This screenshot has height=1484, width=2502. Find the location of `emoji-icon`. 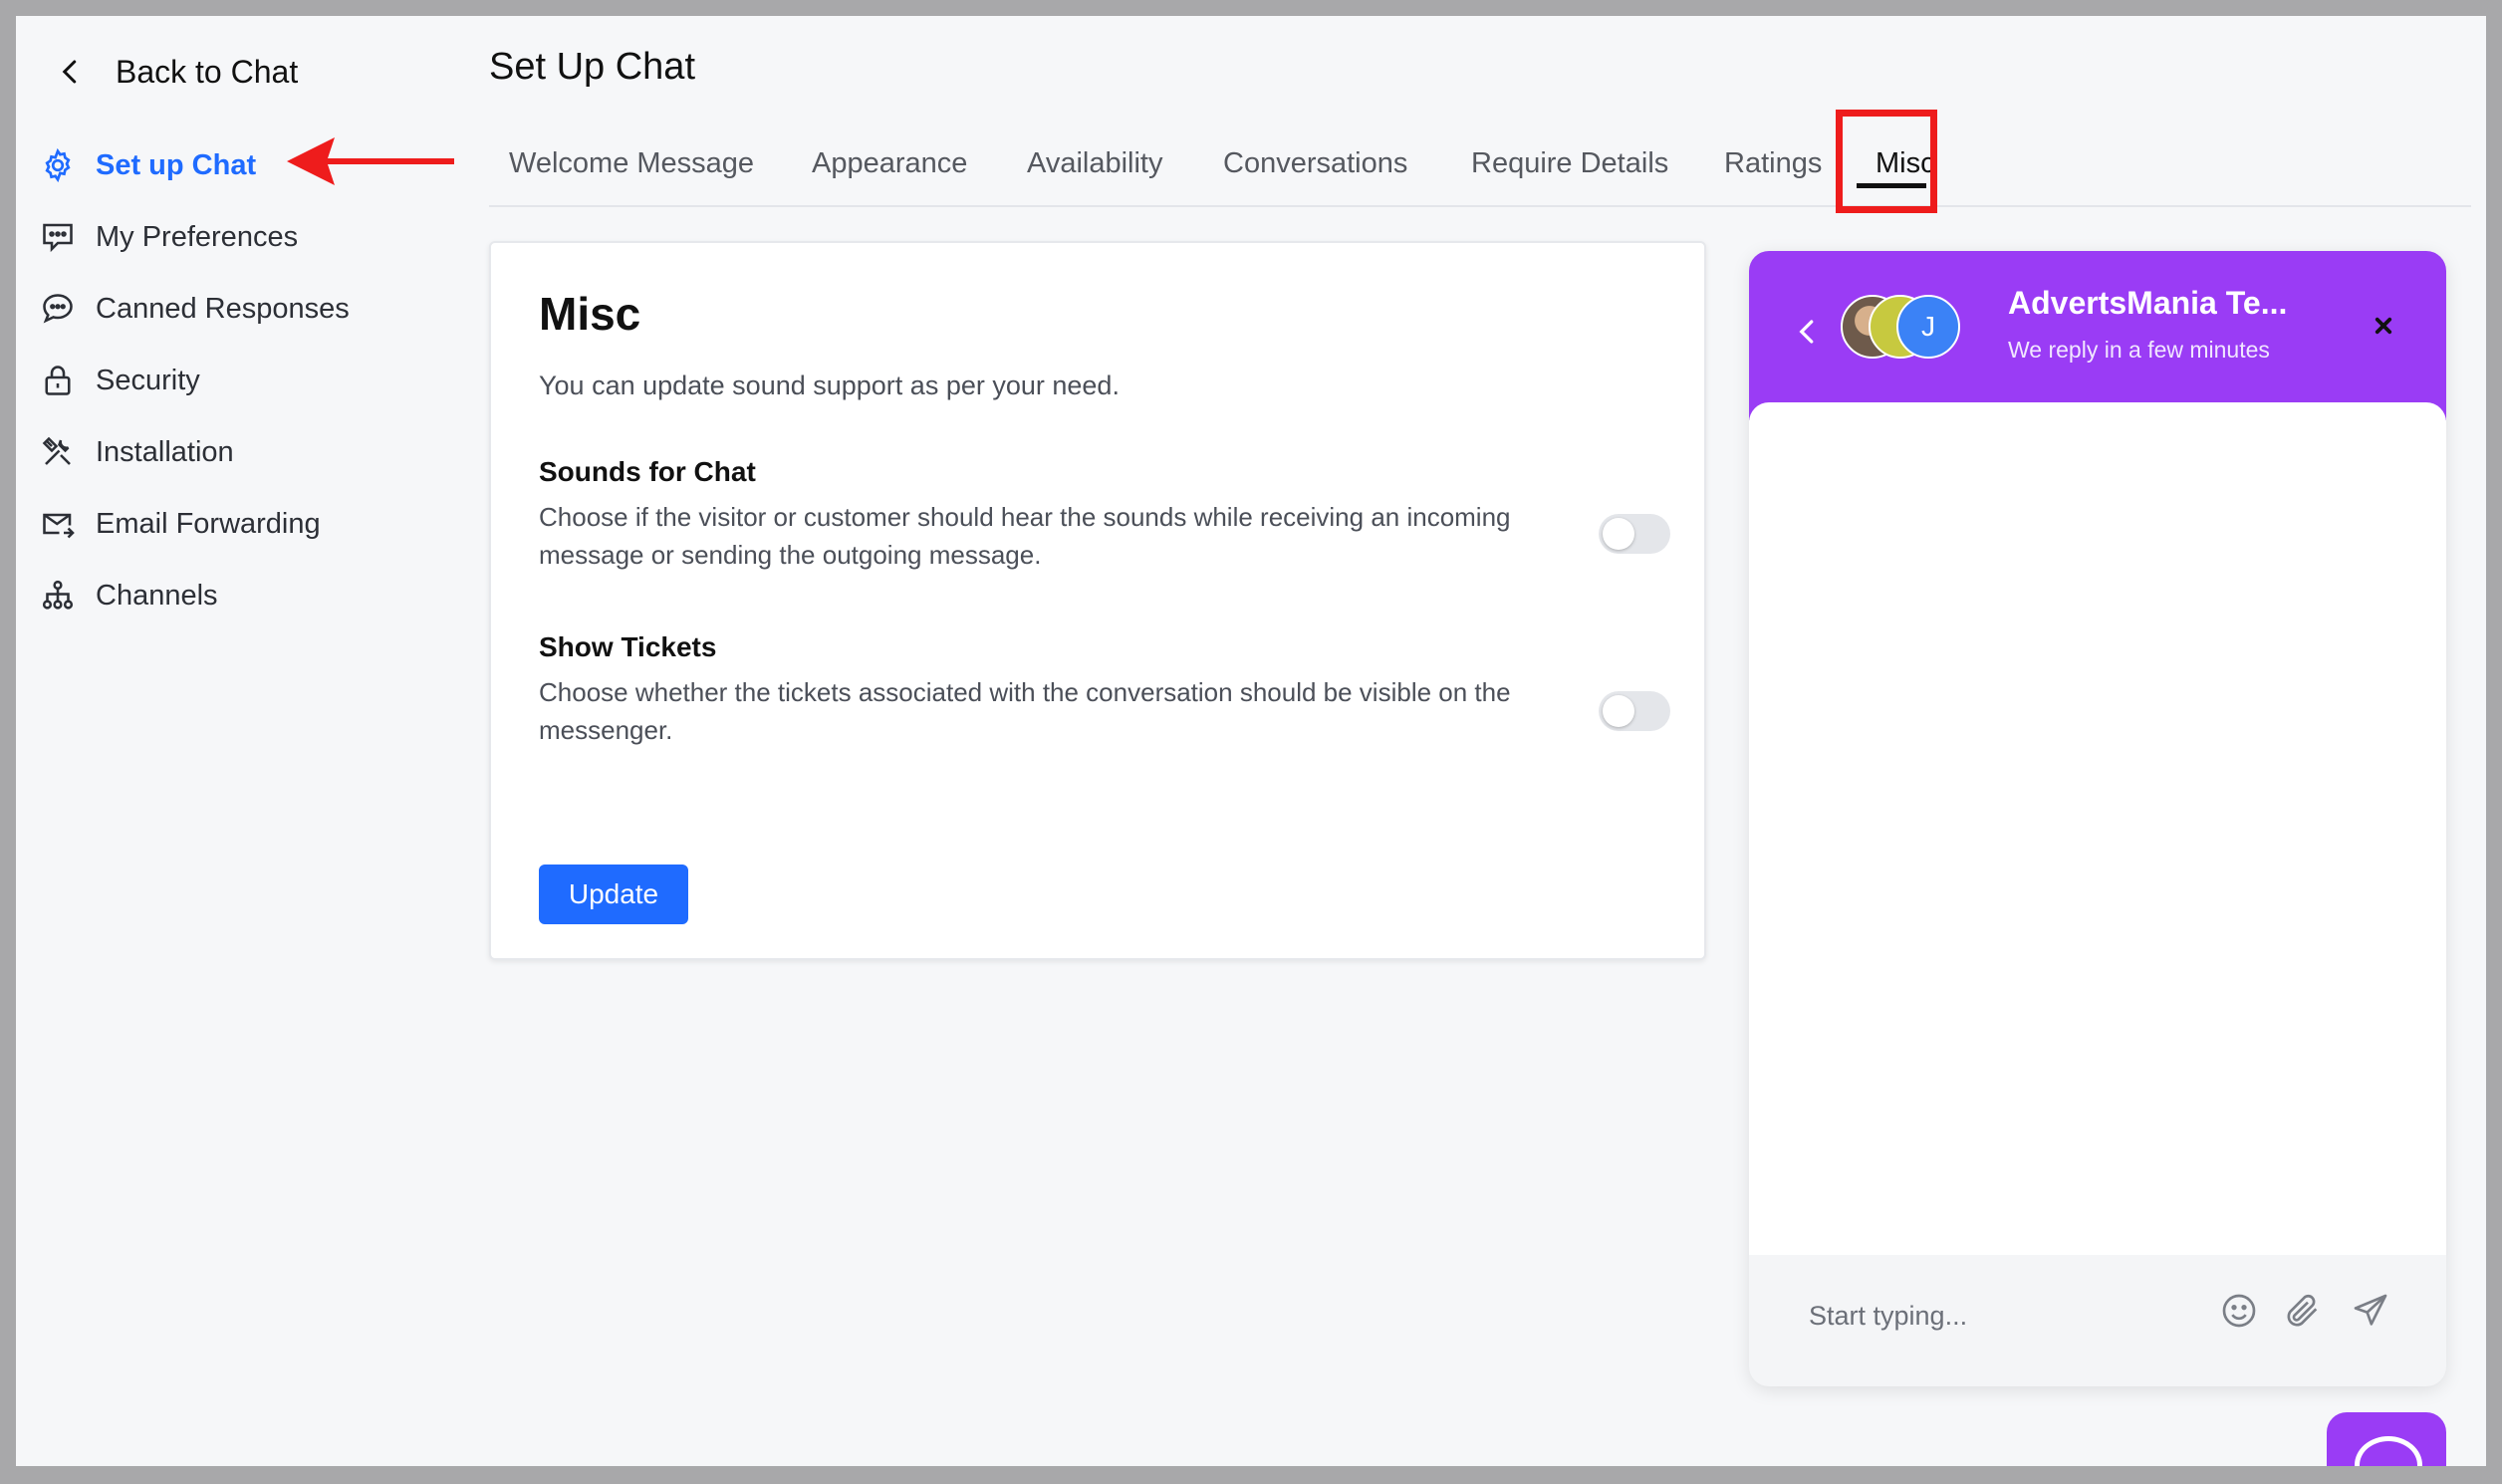

emoji-icon is located at coordinates (2239, 1311).